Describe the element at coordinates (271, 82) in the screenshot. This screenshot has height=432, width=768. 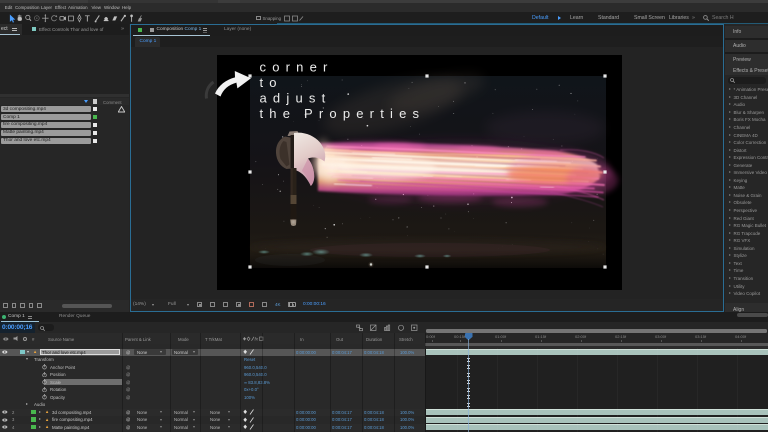
I see `svg-text: to` at that location.